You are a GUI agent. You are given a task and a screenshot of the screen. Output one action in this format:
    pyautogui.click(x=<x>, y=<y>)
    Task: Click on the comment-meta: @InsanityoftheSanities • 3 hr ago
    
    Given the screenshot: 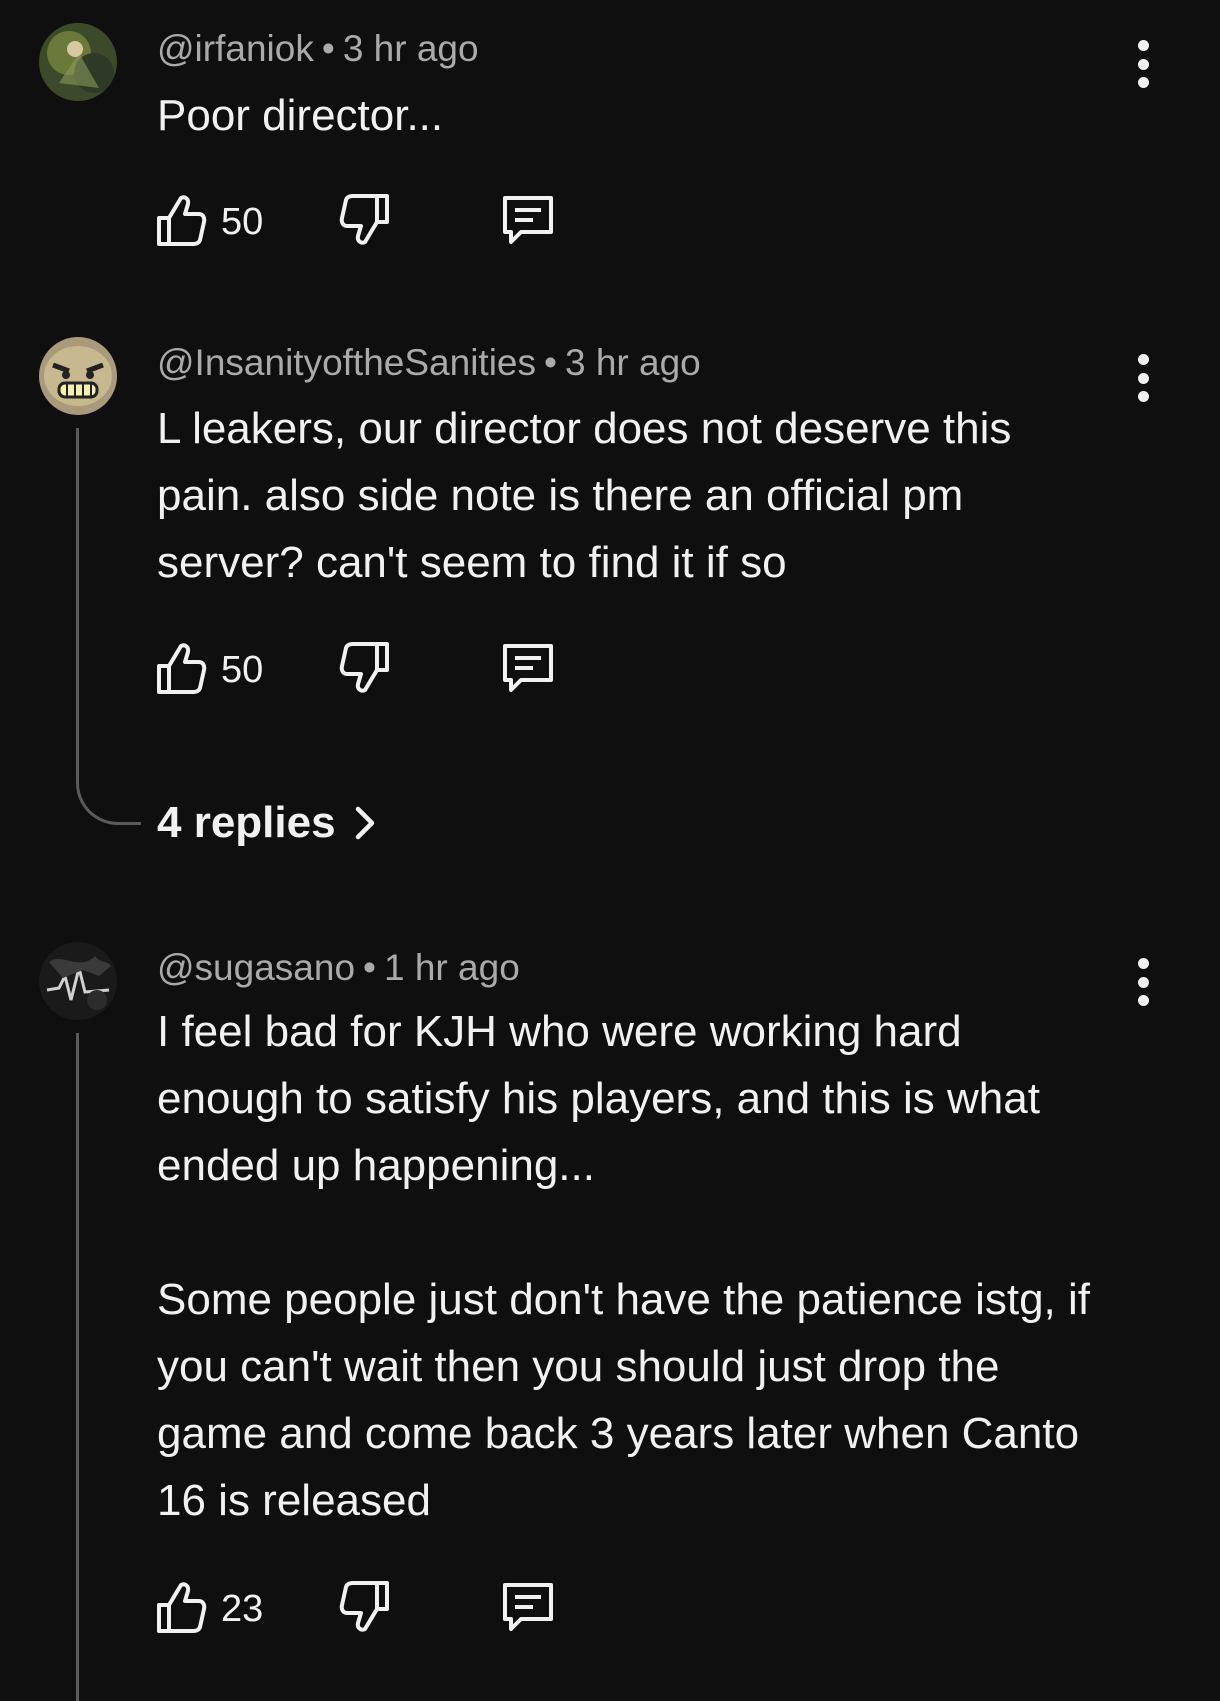 What is the action you would take?
    pyautogui.click(x=429, y=363)
    